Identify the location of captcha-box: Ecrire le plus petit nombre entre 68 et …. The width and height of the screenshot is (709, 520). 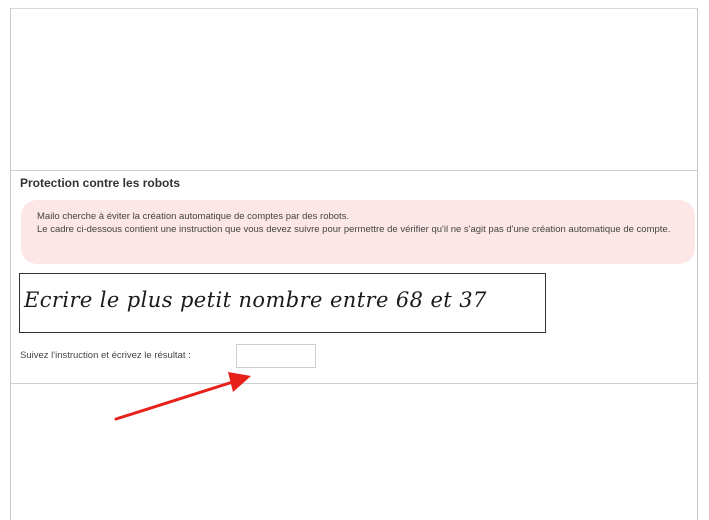
(282, 303).